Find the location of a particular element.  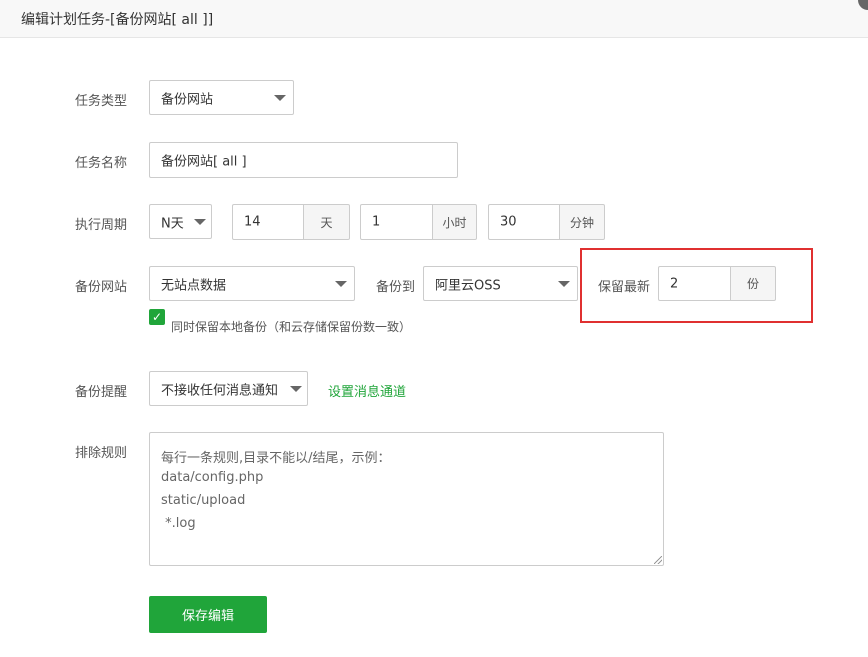

site-select-value: 无站点数据 is located at coordinates (194, 285).